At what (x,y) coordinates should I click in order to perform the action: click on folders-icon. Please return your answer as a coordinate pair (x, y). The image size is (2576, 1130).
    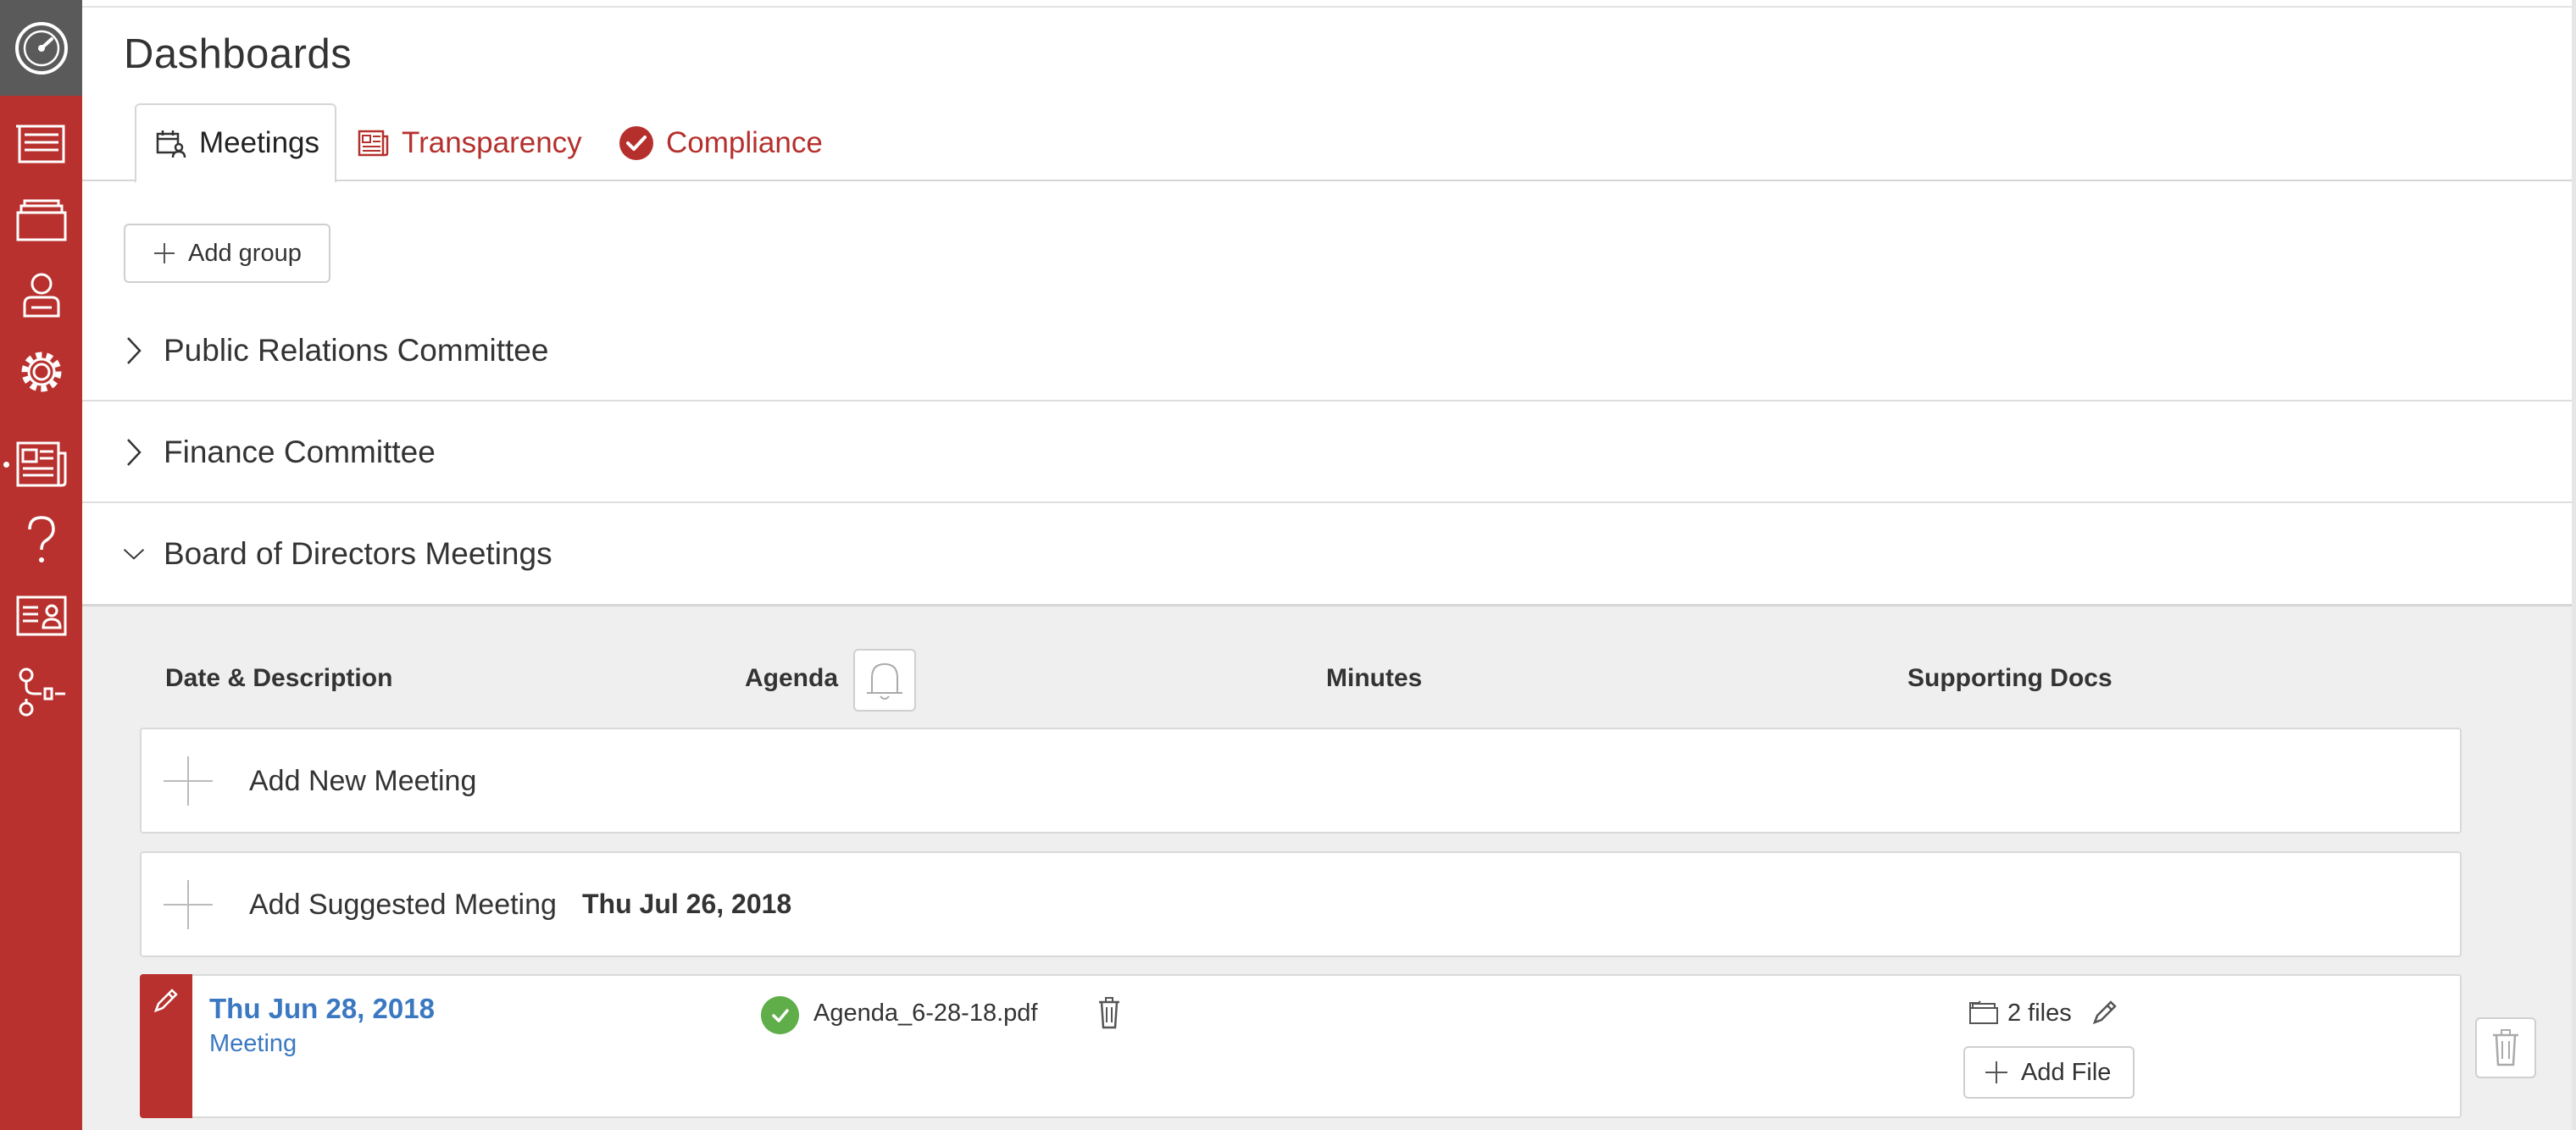
    Looking at the image, I should click on (41, 220).